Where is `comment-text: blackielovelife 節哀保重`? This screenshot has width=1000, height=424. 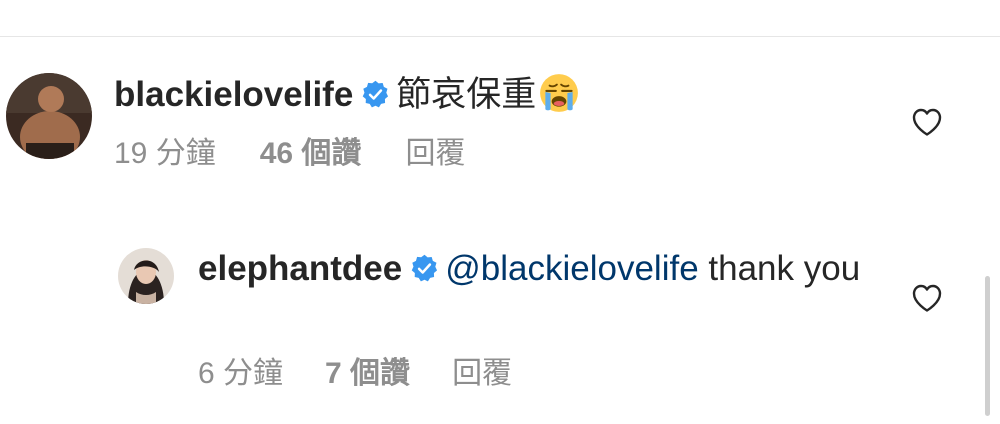 comment-text: blackielovelife 節哀保重 is located at coordinates (347, 94).